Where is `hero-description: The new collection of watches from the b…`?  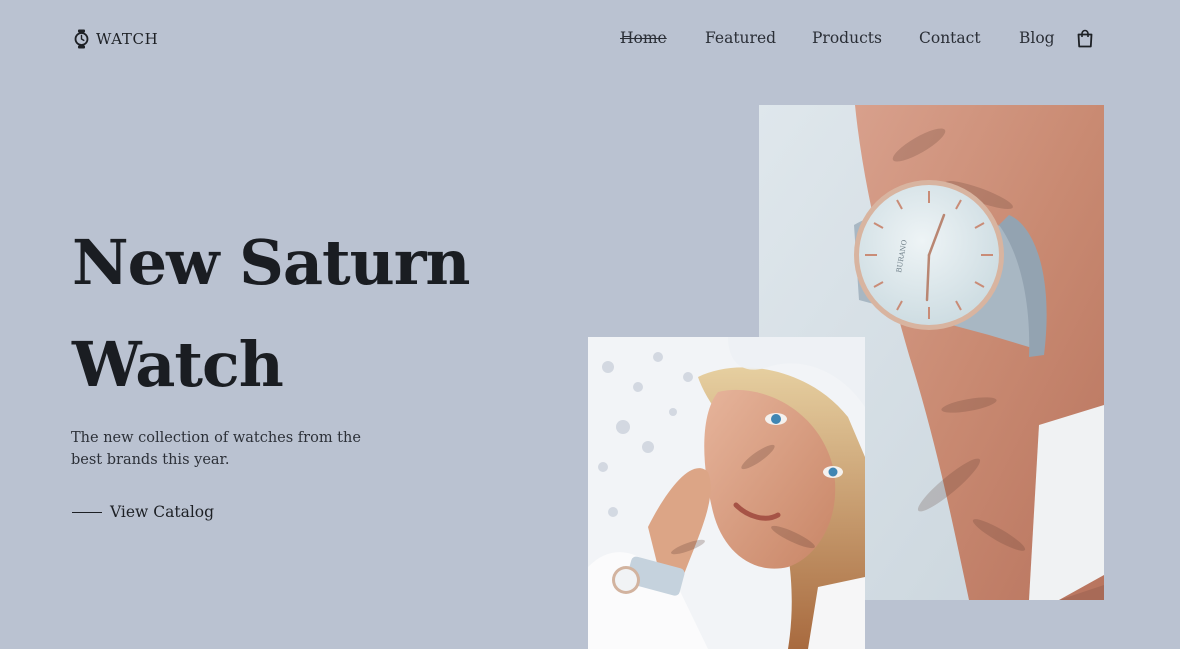 hero-description: The new collection of watches from the b… is located at coordinates (216, 449).